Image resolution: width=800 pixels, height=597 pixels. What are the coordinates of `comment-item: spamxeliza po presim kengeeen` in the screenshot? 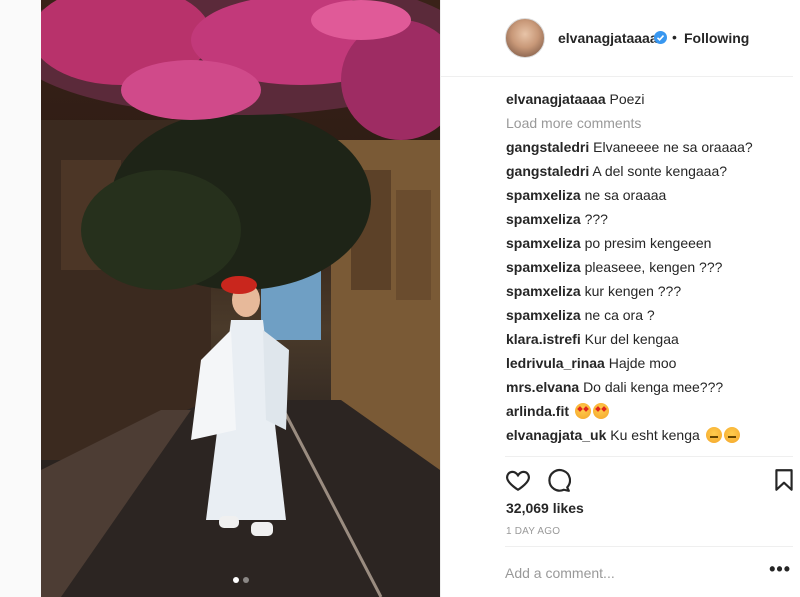 It's located at (651, 246).